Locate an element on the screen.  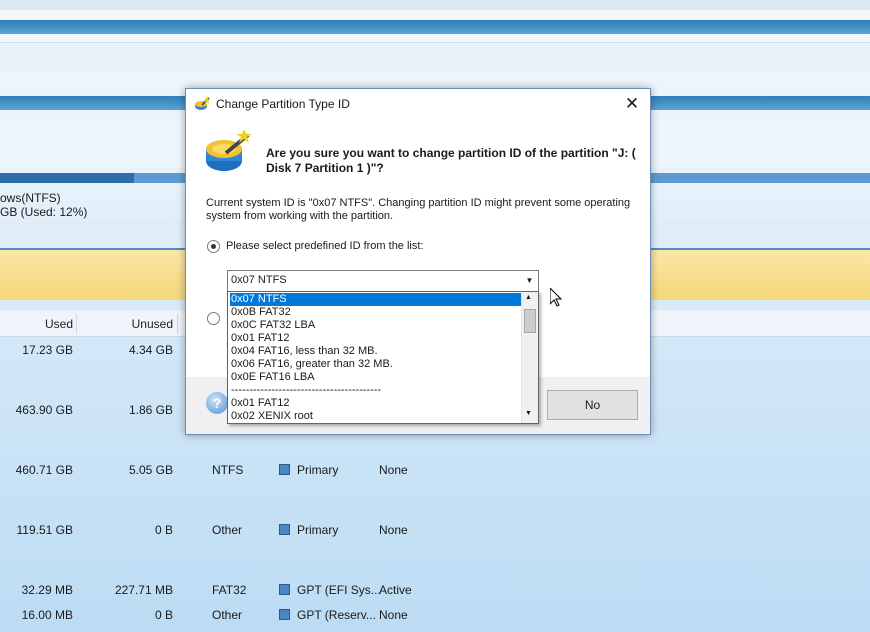
partition-used-fill is located at coordinates (67, 178).